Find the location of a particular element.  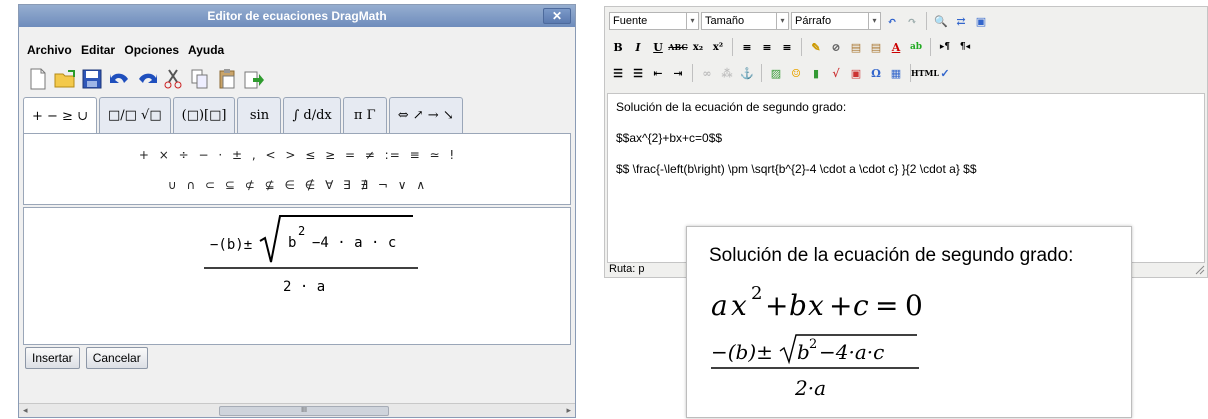

paste-text-icon: ▤ is located at coordinates (856, 47).